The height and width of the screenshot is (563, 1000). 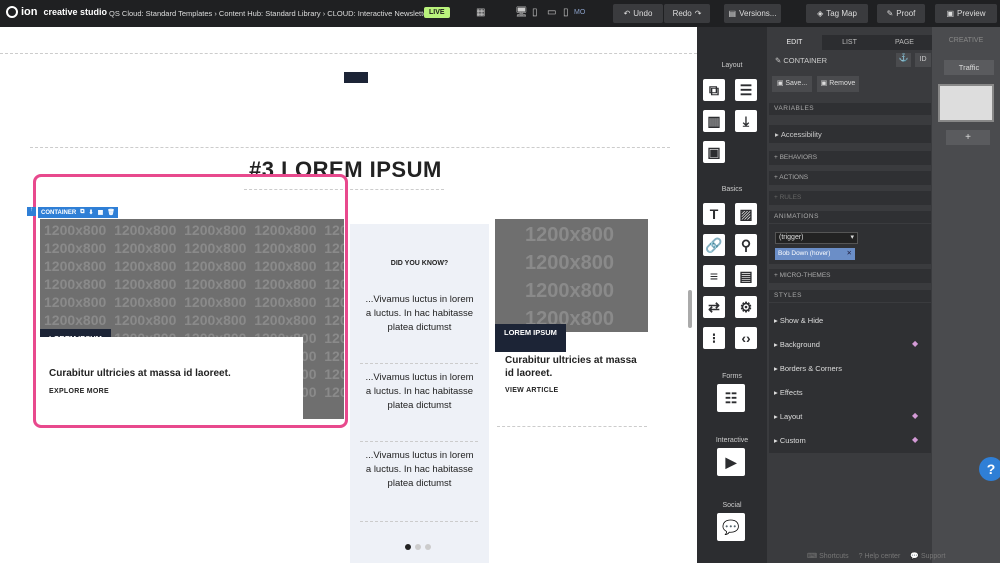 What do you see at coordinates (838, 84) in the screenshot?
I see `remove-button: ▣ Remove` at bounding box center [838, 84].